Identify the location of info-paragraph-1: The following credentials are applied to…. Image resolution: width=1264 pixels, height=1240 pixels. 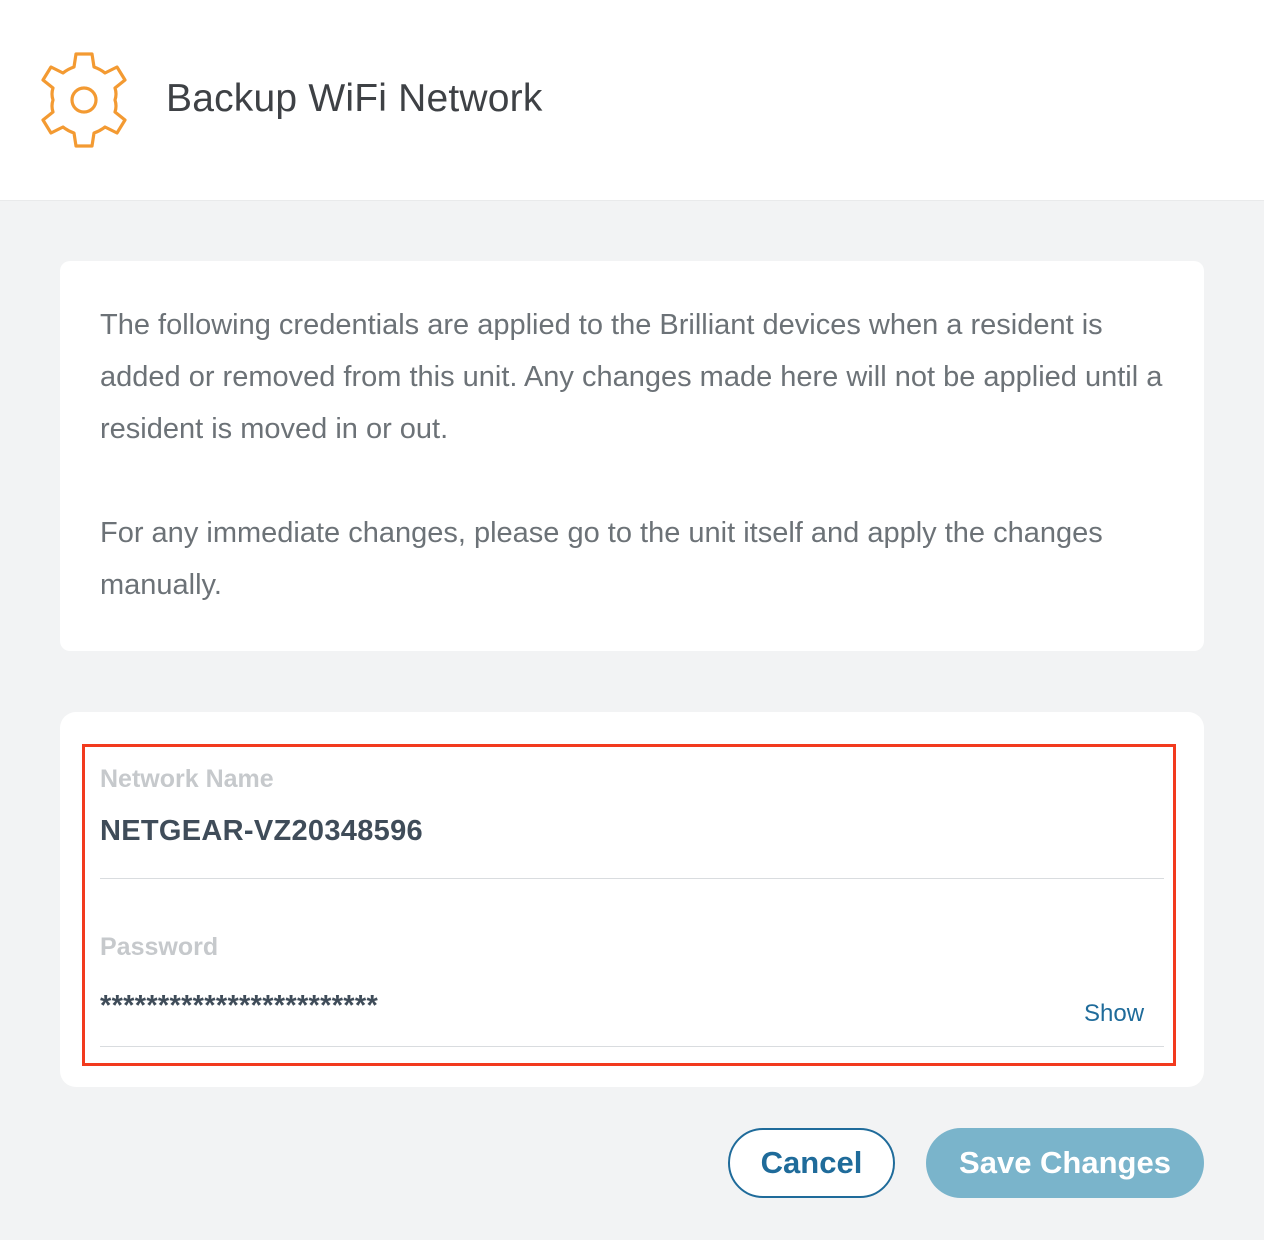
(631, 377).